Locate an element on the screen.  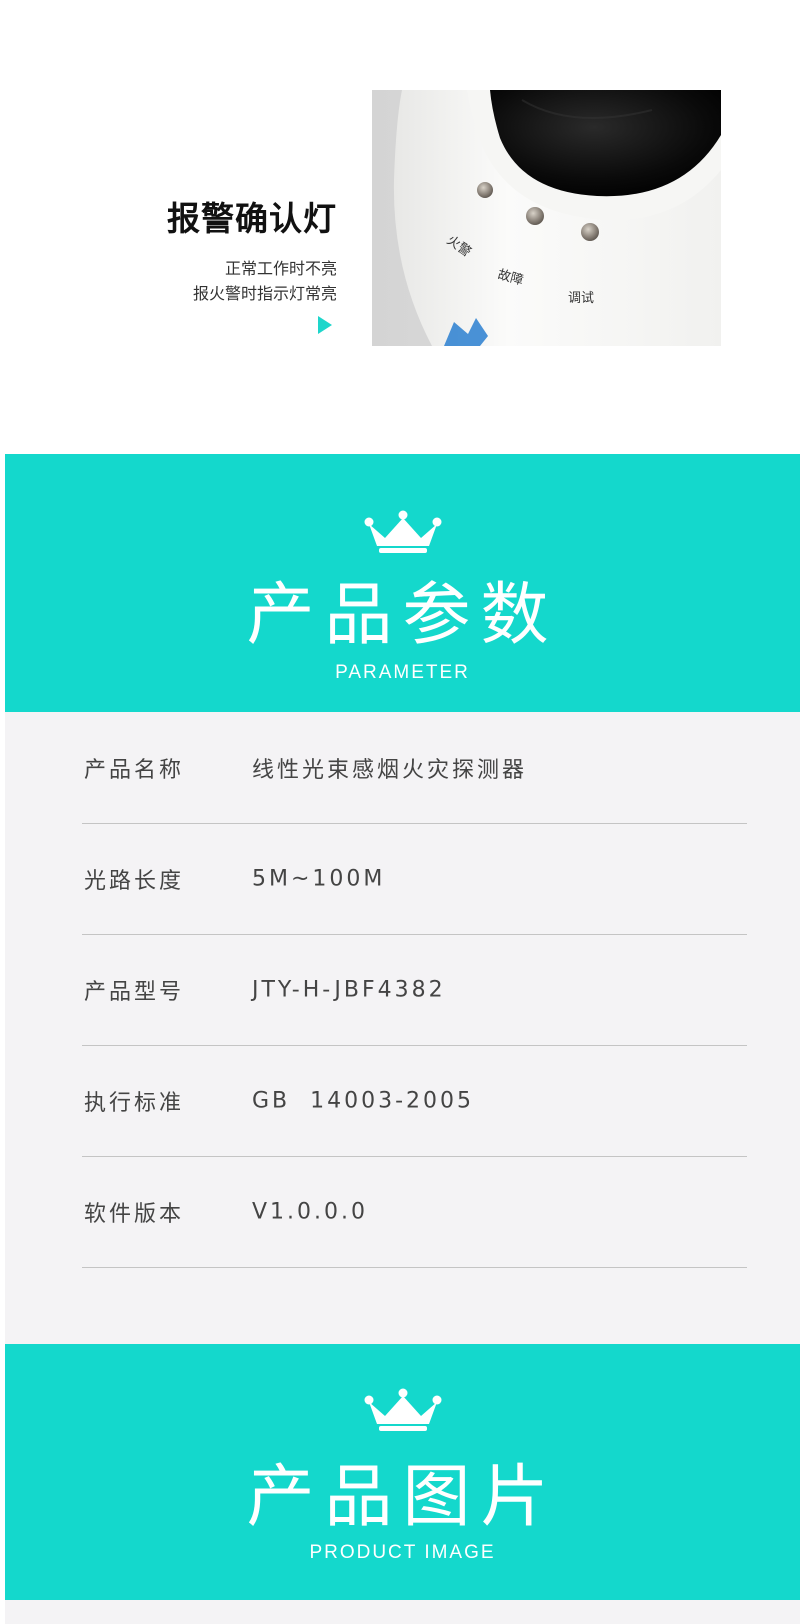
detector-photo-graphic: 火警 故障 调试 is located at coordinates (546, 218).